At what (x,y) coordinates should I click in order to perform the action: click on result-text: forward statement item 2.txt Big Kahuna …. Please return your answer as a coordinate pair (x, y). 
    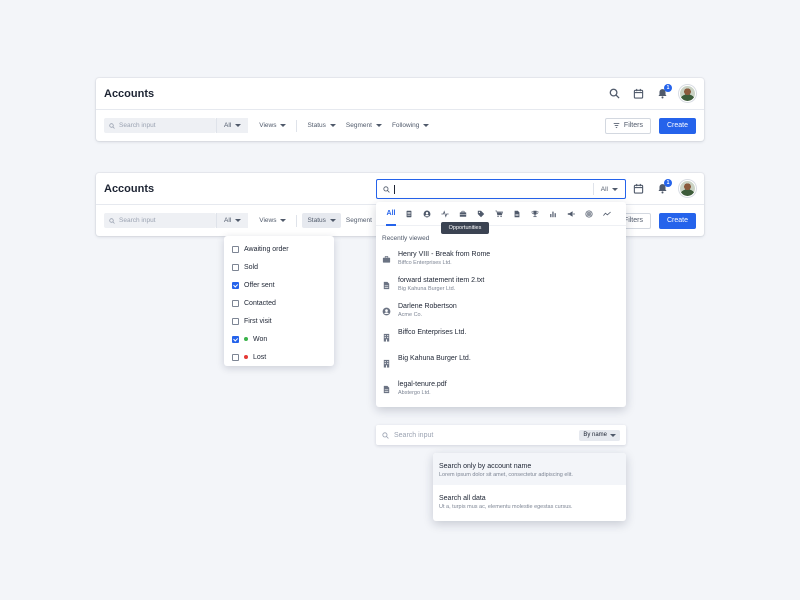
    Looking at the image, I should click on (441, 284).